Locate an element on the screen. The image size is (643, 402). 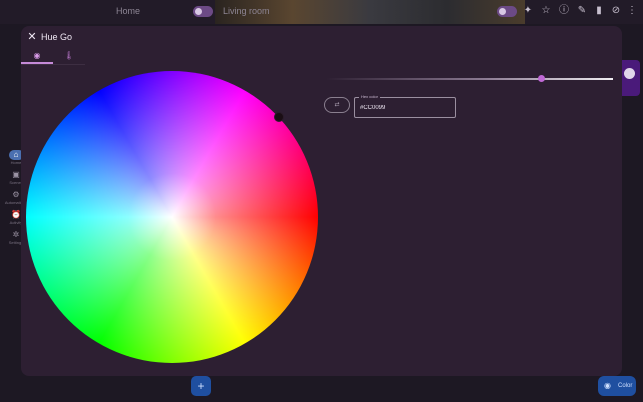
scenes-icon: ▣ is located at coordinates (16, 174).